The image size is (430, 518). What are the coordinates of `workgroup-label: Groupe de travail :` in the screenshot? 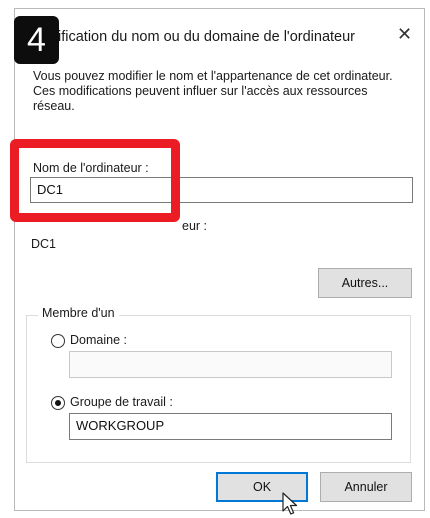 It's located at (121, 402).